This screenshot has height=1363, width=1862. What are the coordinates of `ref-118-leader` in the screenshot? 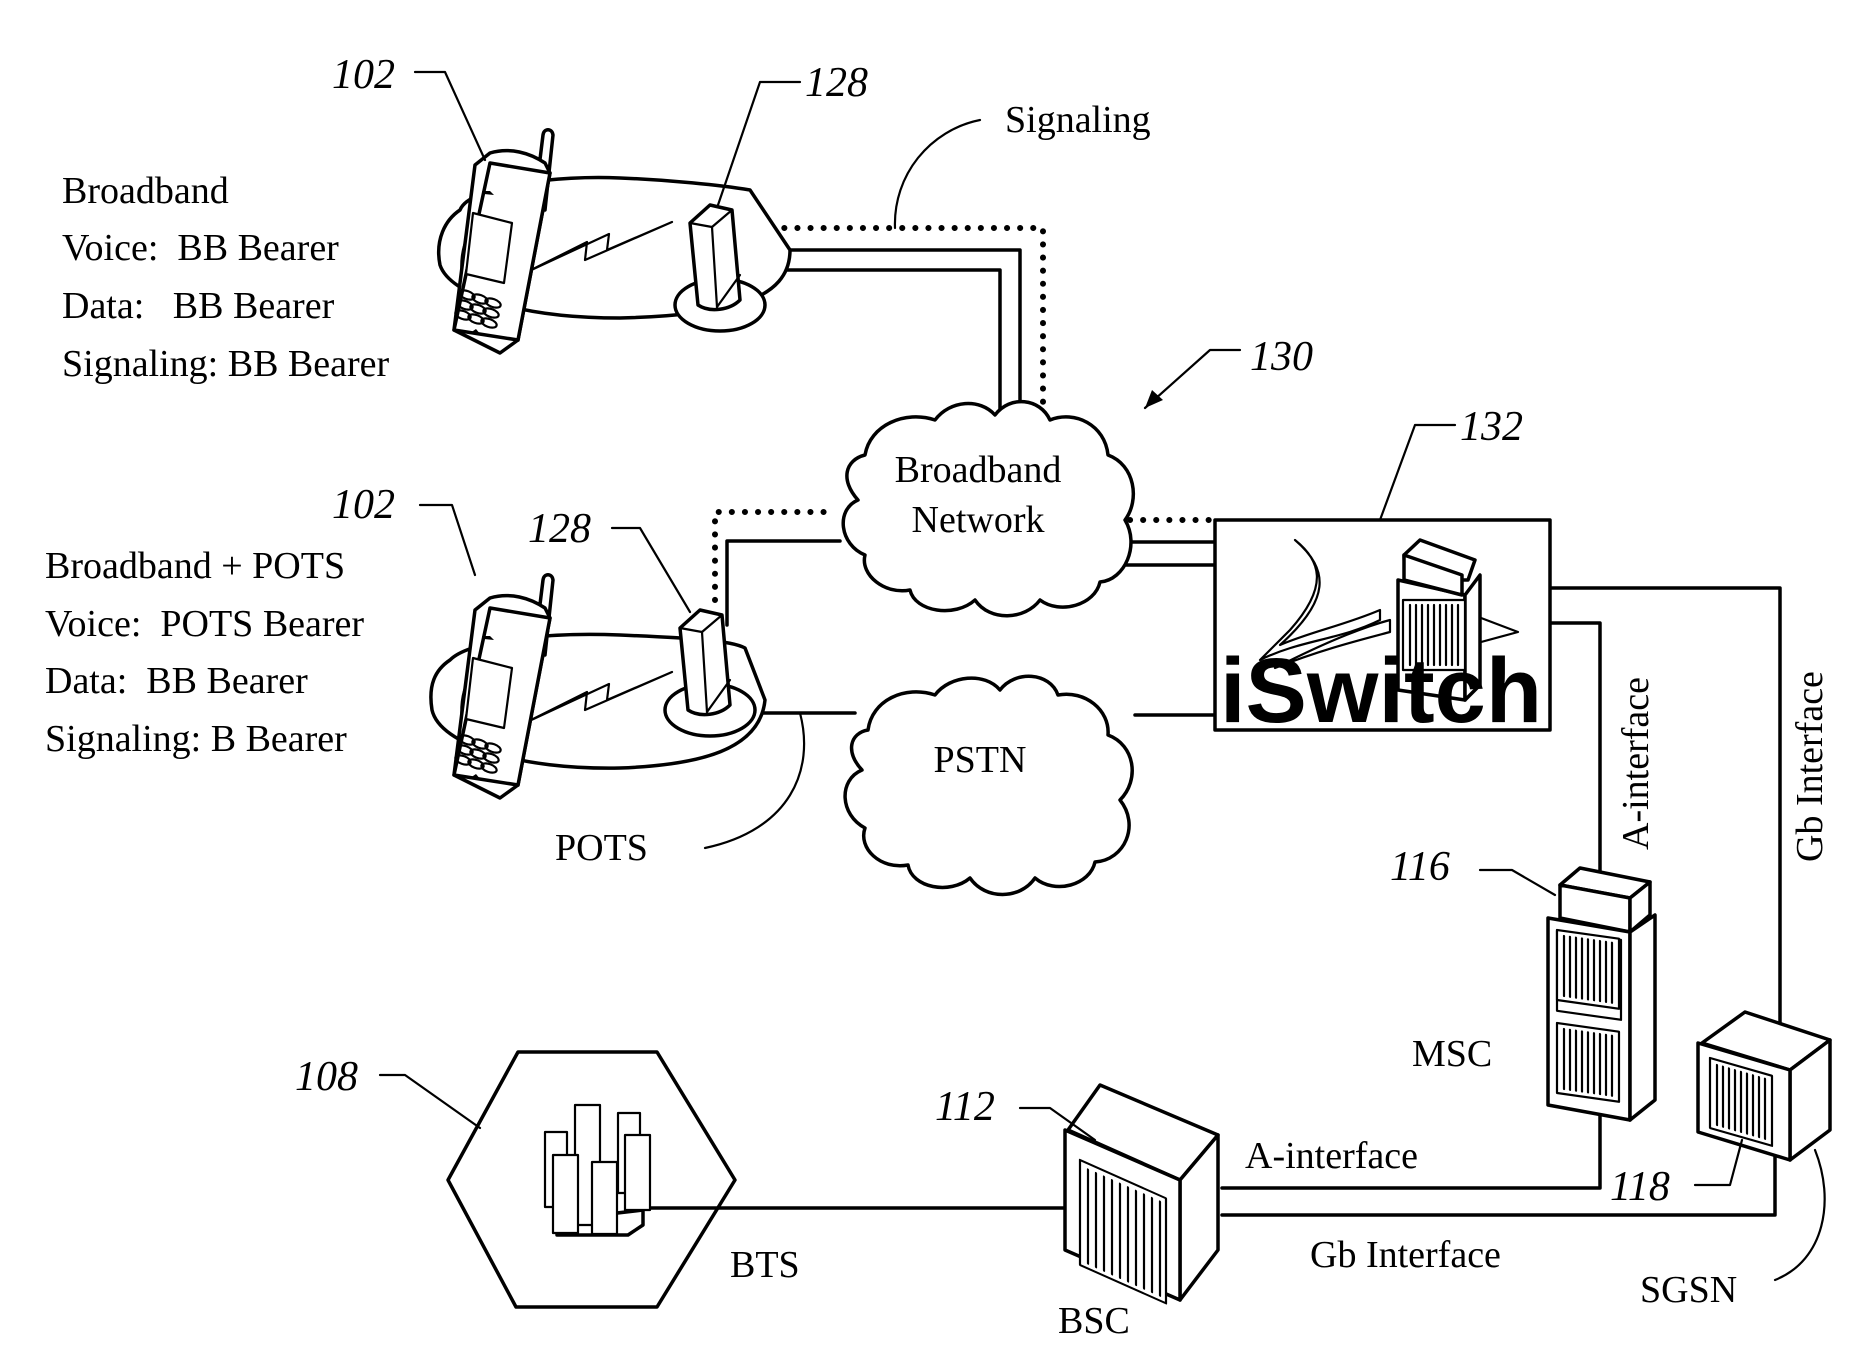 It's located at (1718, 1162).